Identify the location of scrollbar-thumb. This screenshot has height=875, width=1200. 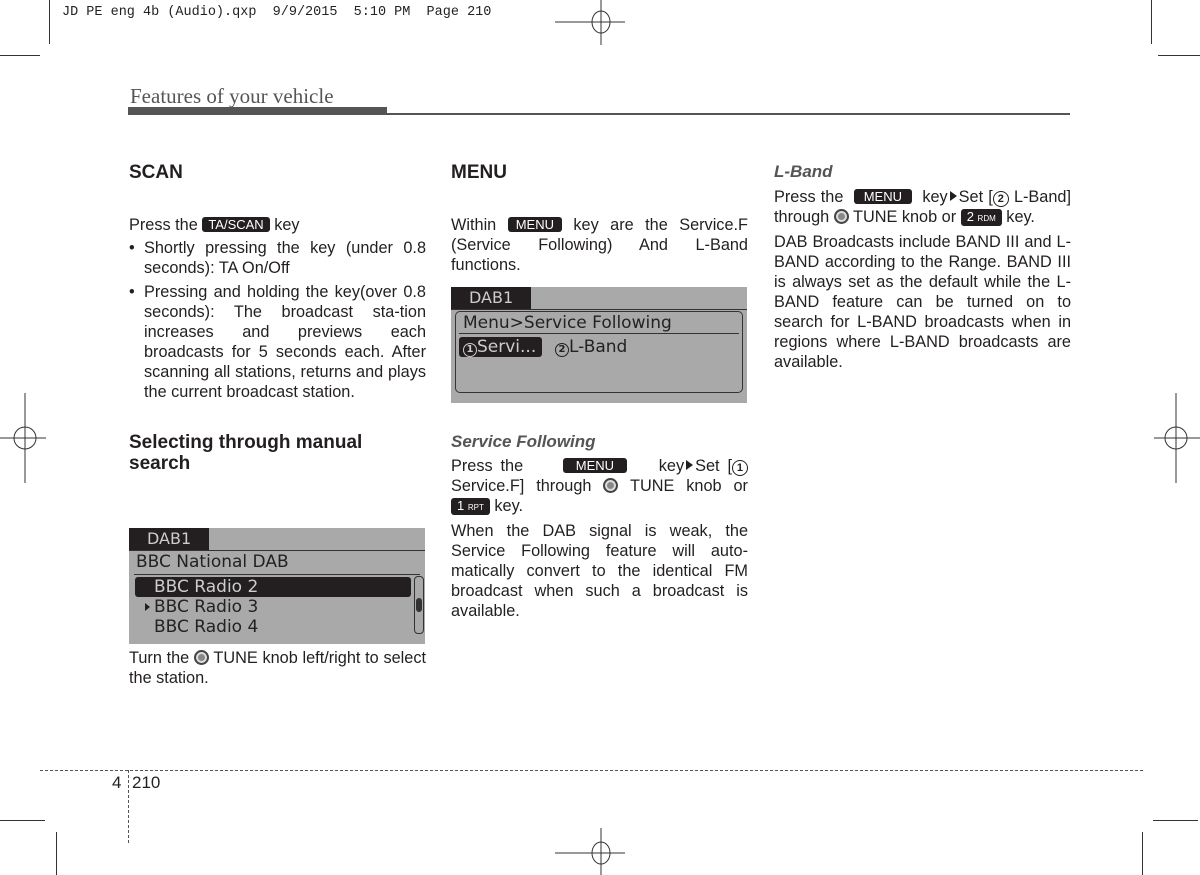
(419, 605).